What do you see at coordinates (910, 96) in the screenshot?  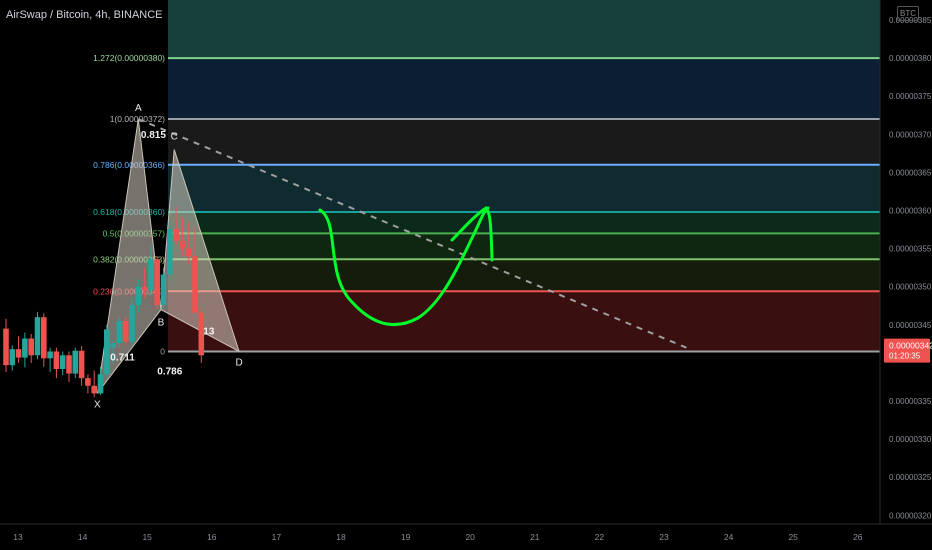 I see `price-tick-label: 0.00000375` at bounding box center [910, 96].